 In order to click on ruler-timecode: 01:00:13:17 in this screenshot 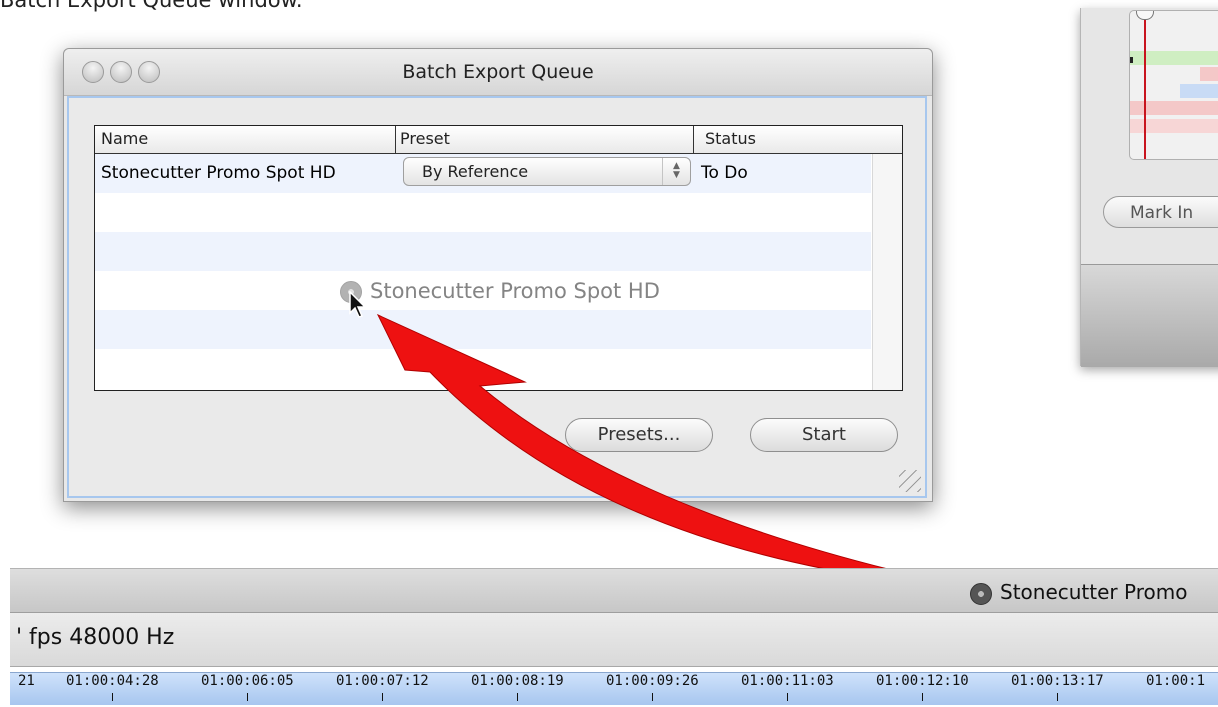, I will do `click(1057, 687)`.